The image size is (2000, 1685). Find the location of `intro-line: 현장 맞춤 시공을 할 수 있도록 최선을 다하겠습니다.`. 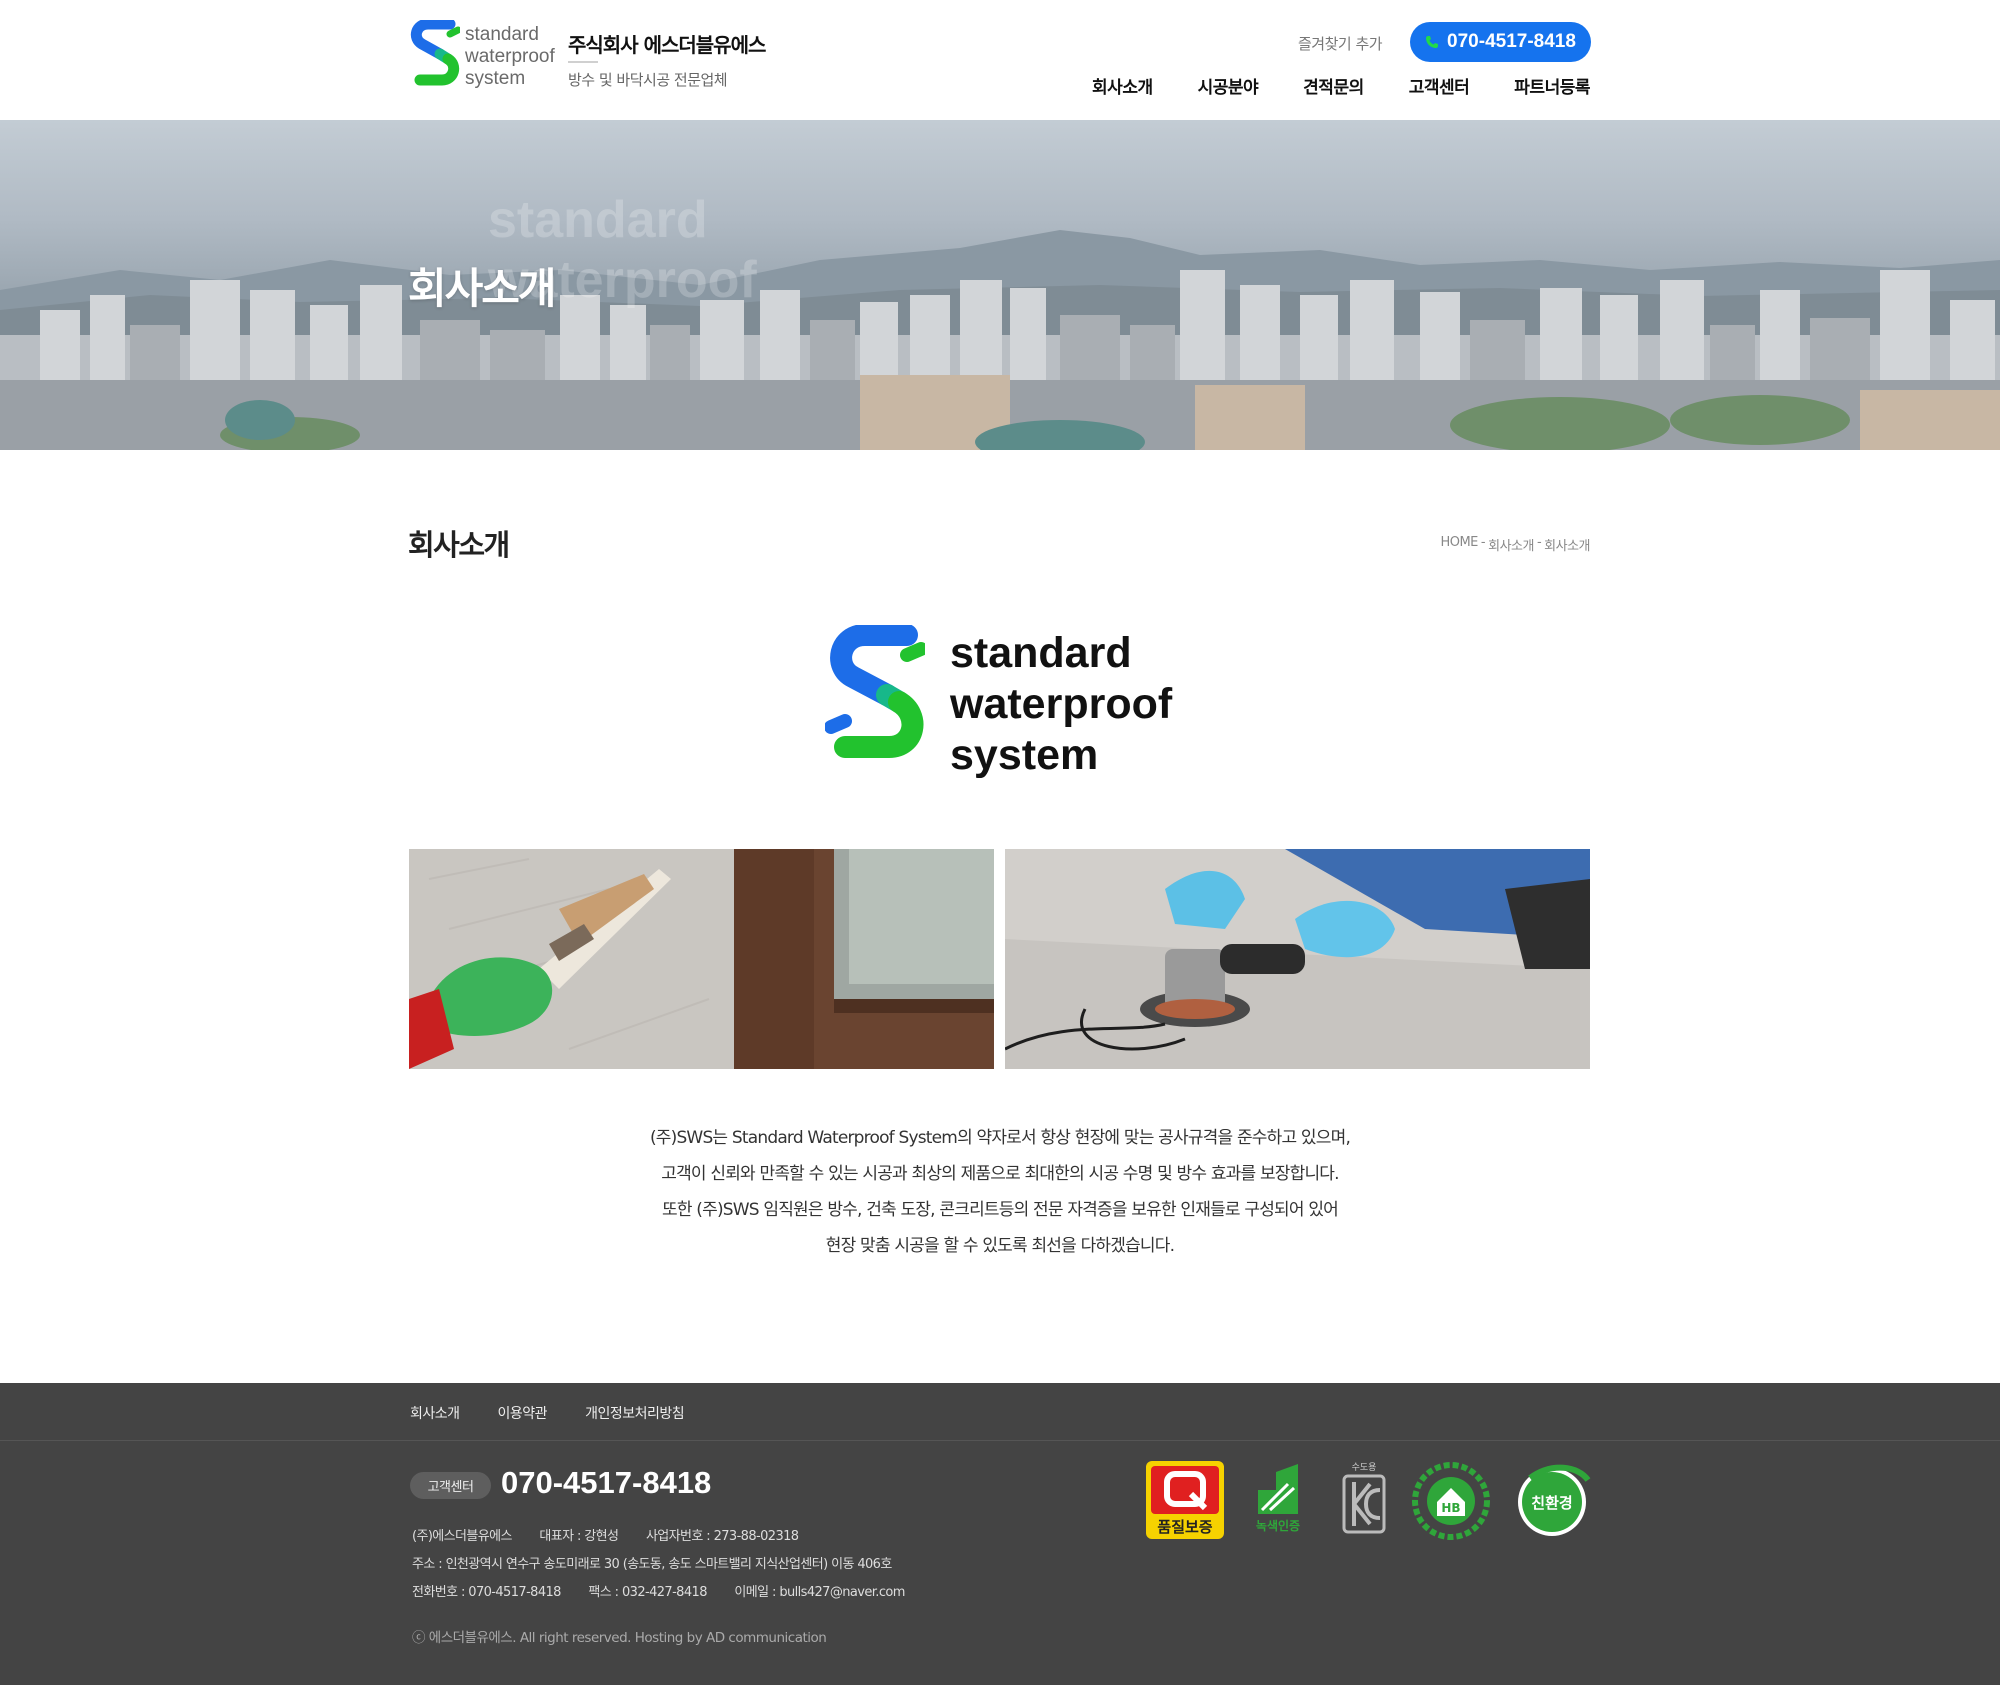

intro-line: 현장 맞춤 시공을 할 수 있도록 최선을 다하겠습니다. is located at coordinates (1000, 1246).